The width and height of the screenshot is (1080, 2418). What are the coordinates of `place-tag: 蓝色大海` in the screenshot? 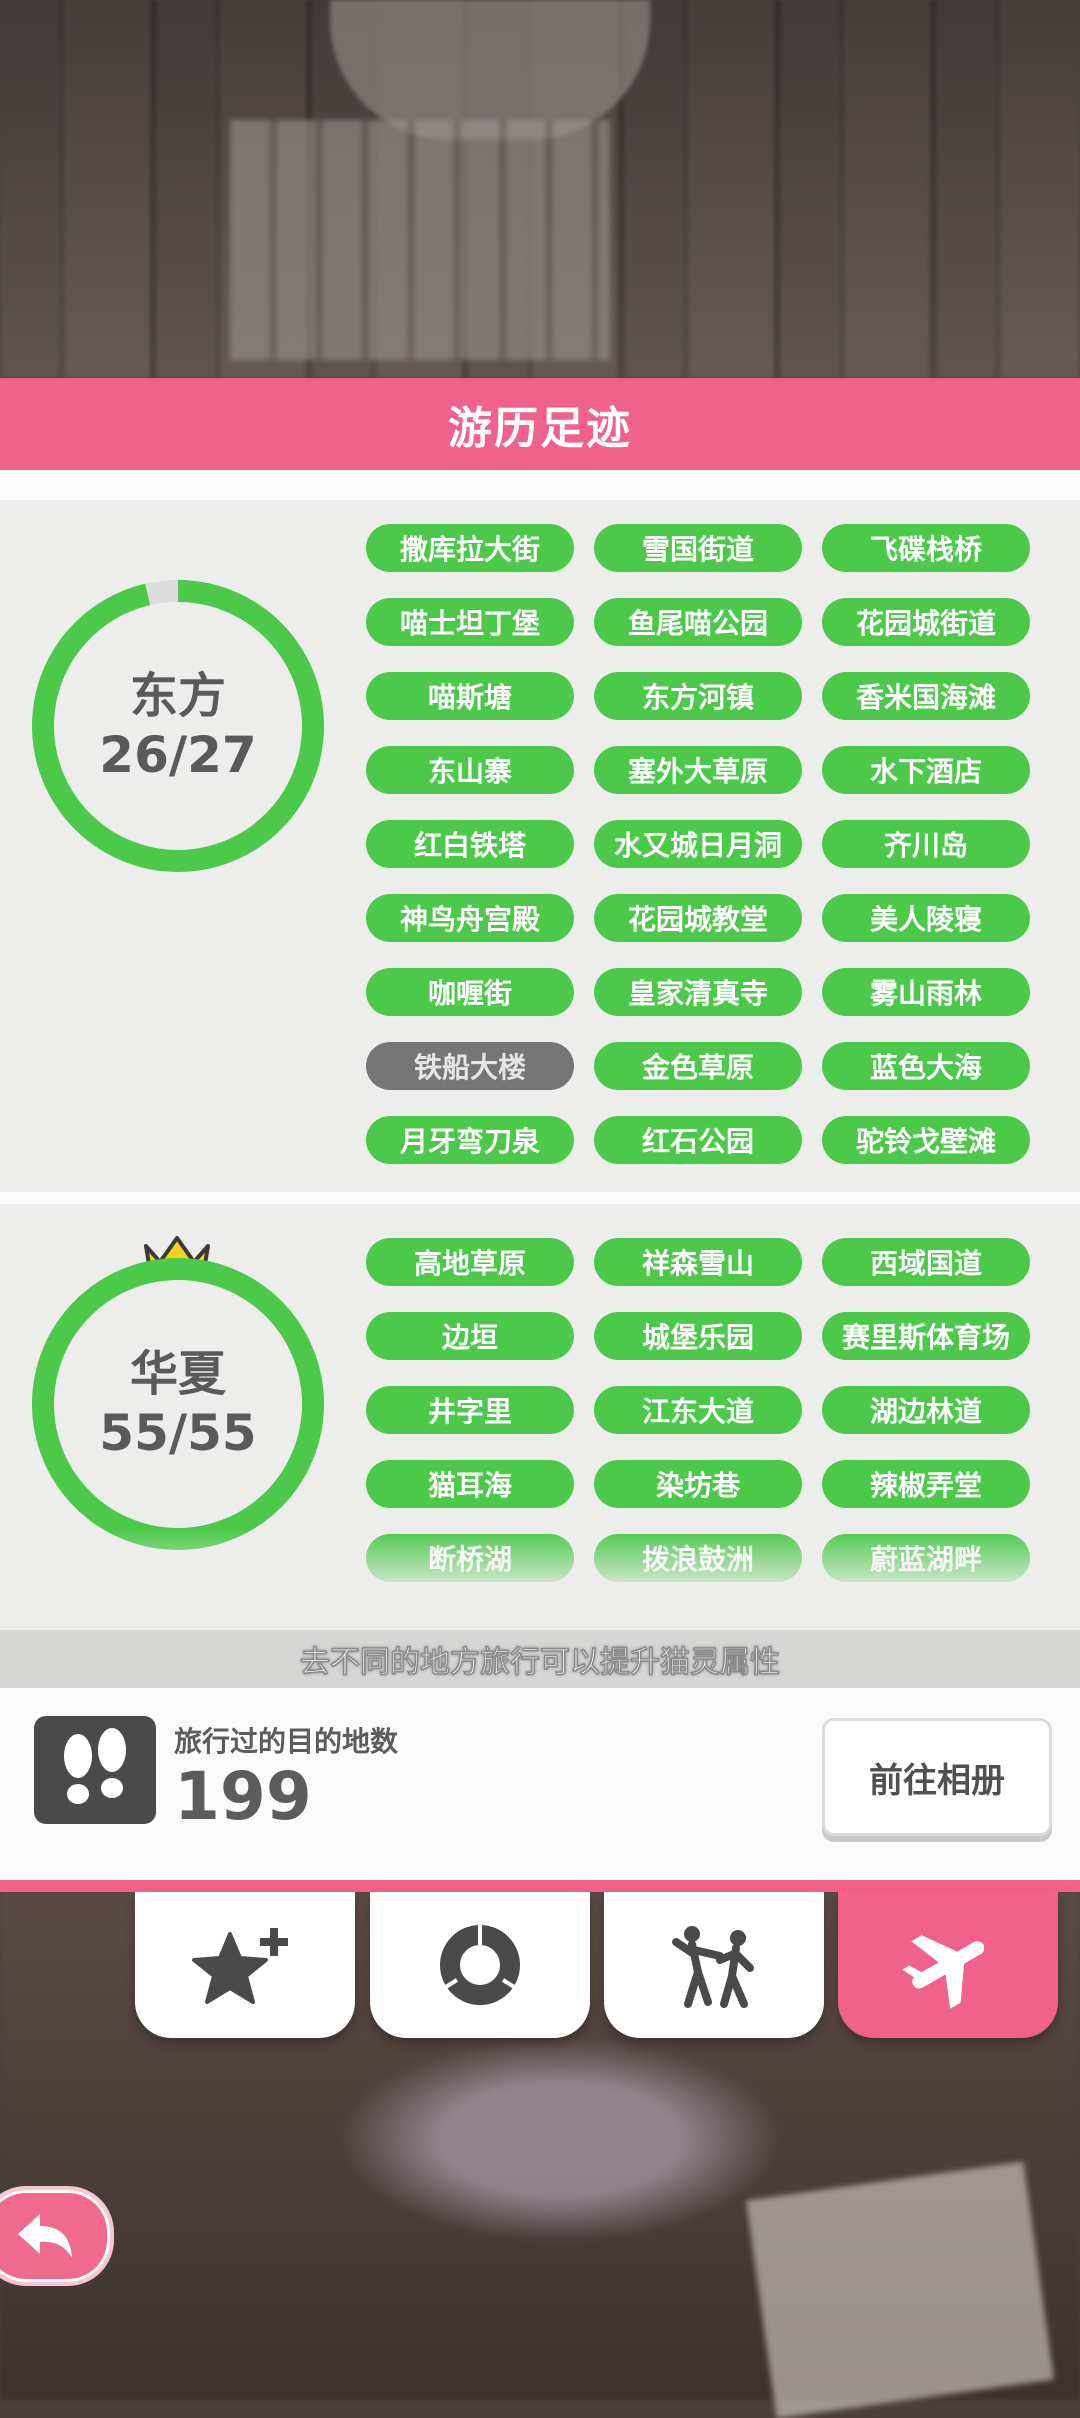 It's located at (926, 1066).